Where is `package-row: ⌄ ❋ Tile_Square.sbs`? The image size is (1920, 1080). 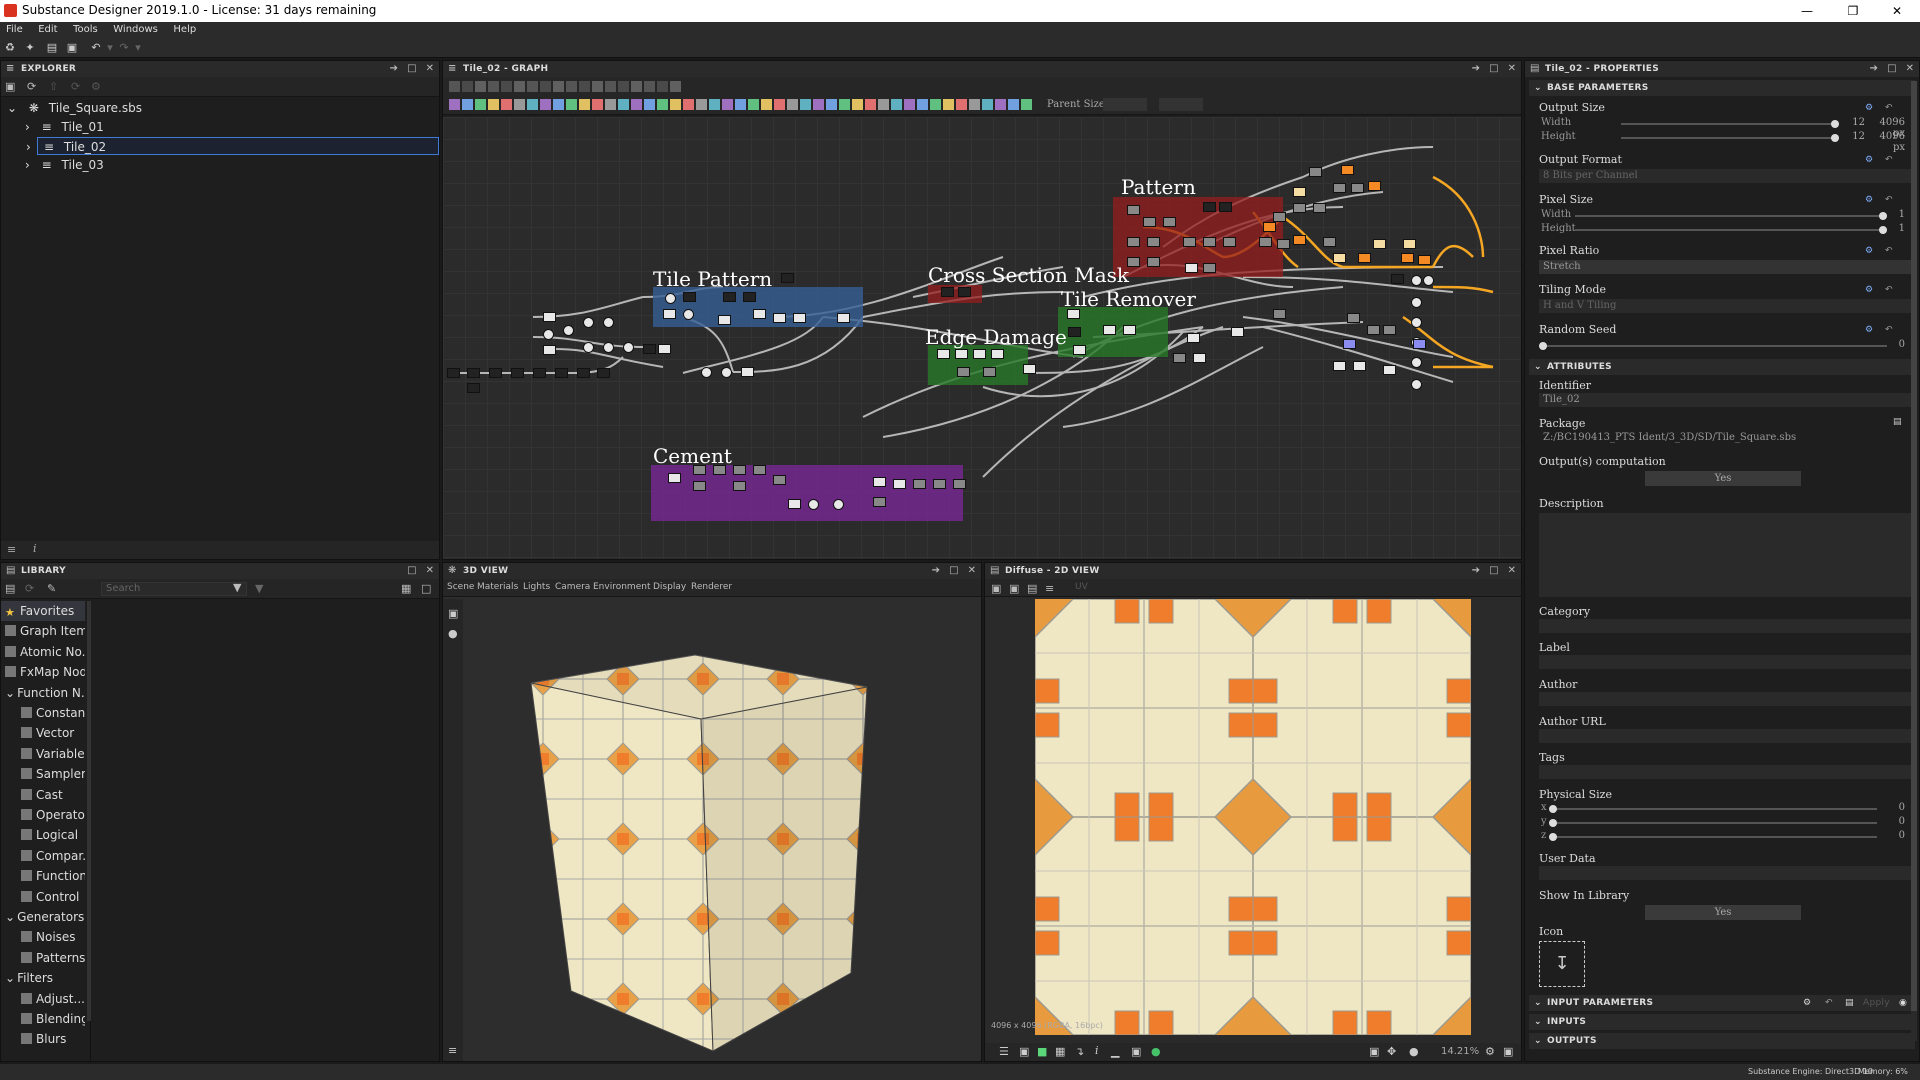 package-row: ⌄ ❋ Tile_Square.sbs is located at coordinates (220, 108).